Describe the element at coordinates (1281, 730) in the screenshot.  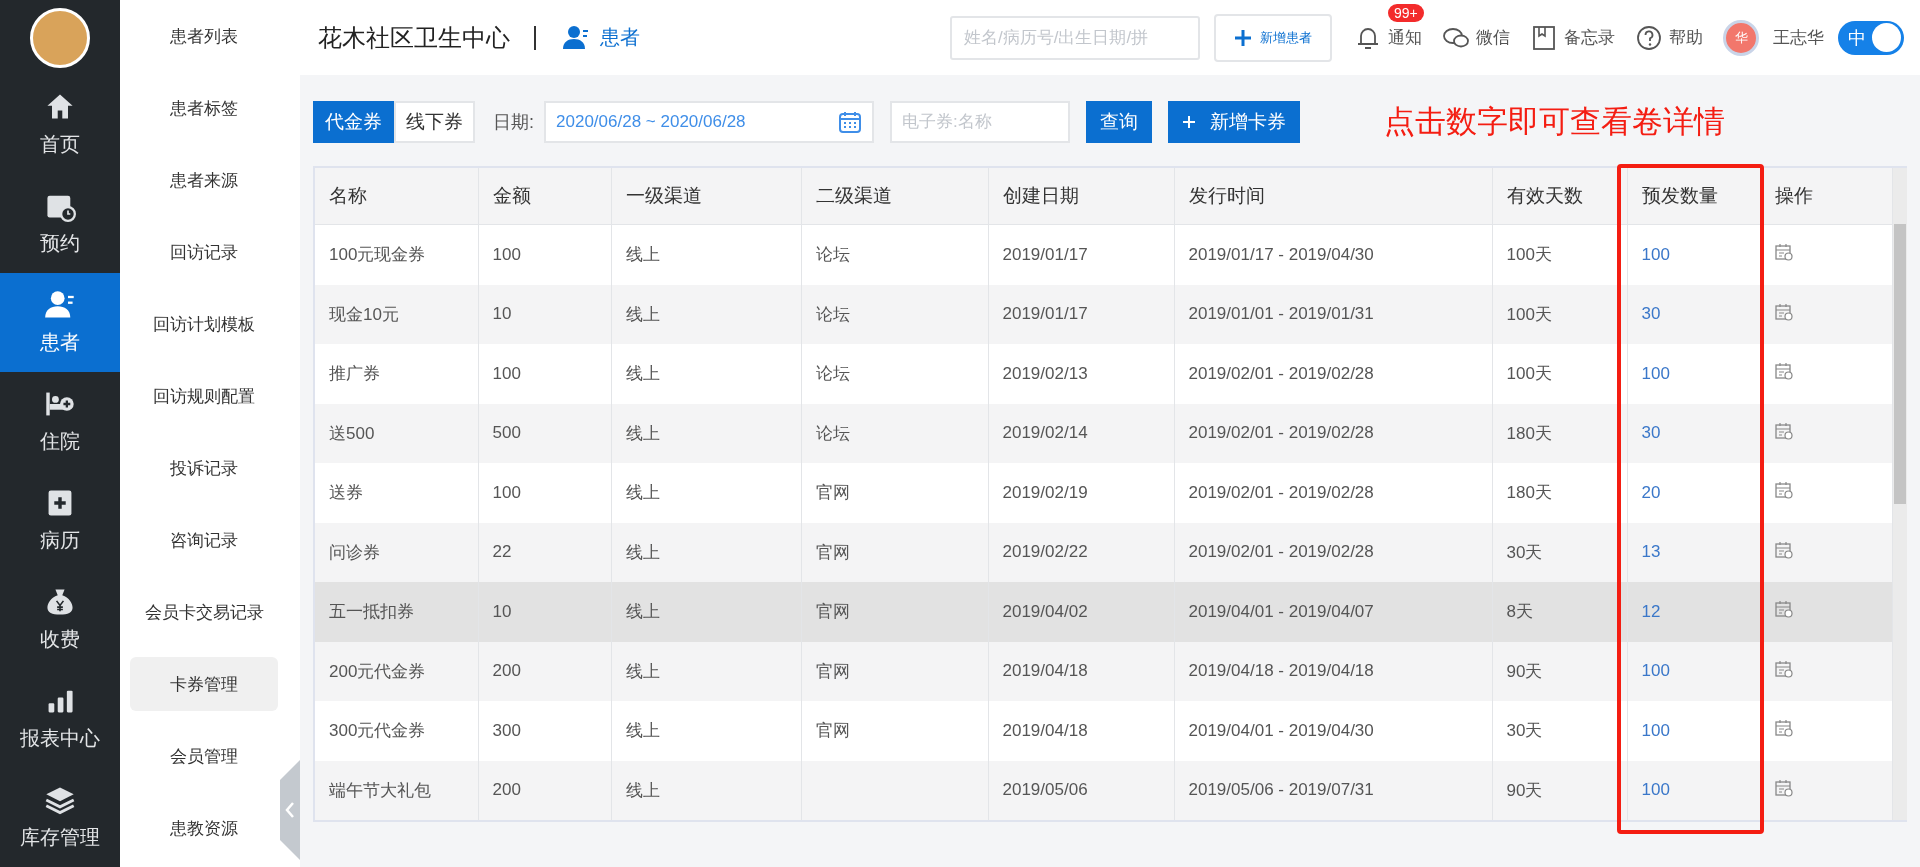
I see `table-cell: 2019/04/01 - 2019/04/30` at that location.